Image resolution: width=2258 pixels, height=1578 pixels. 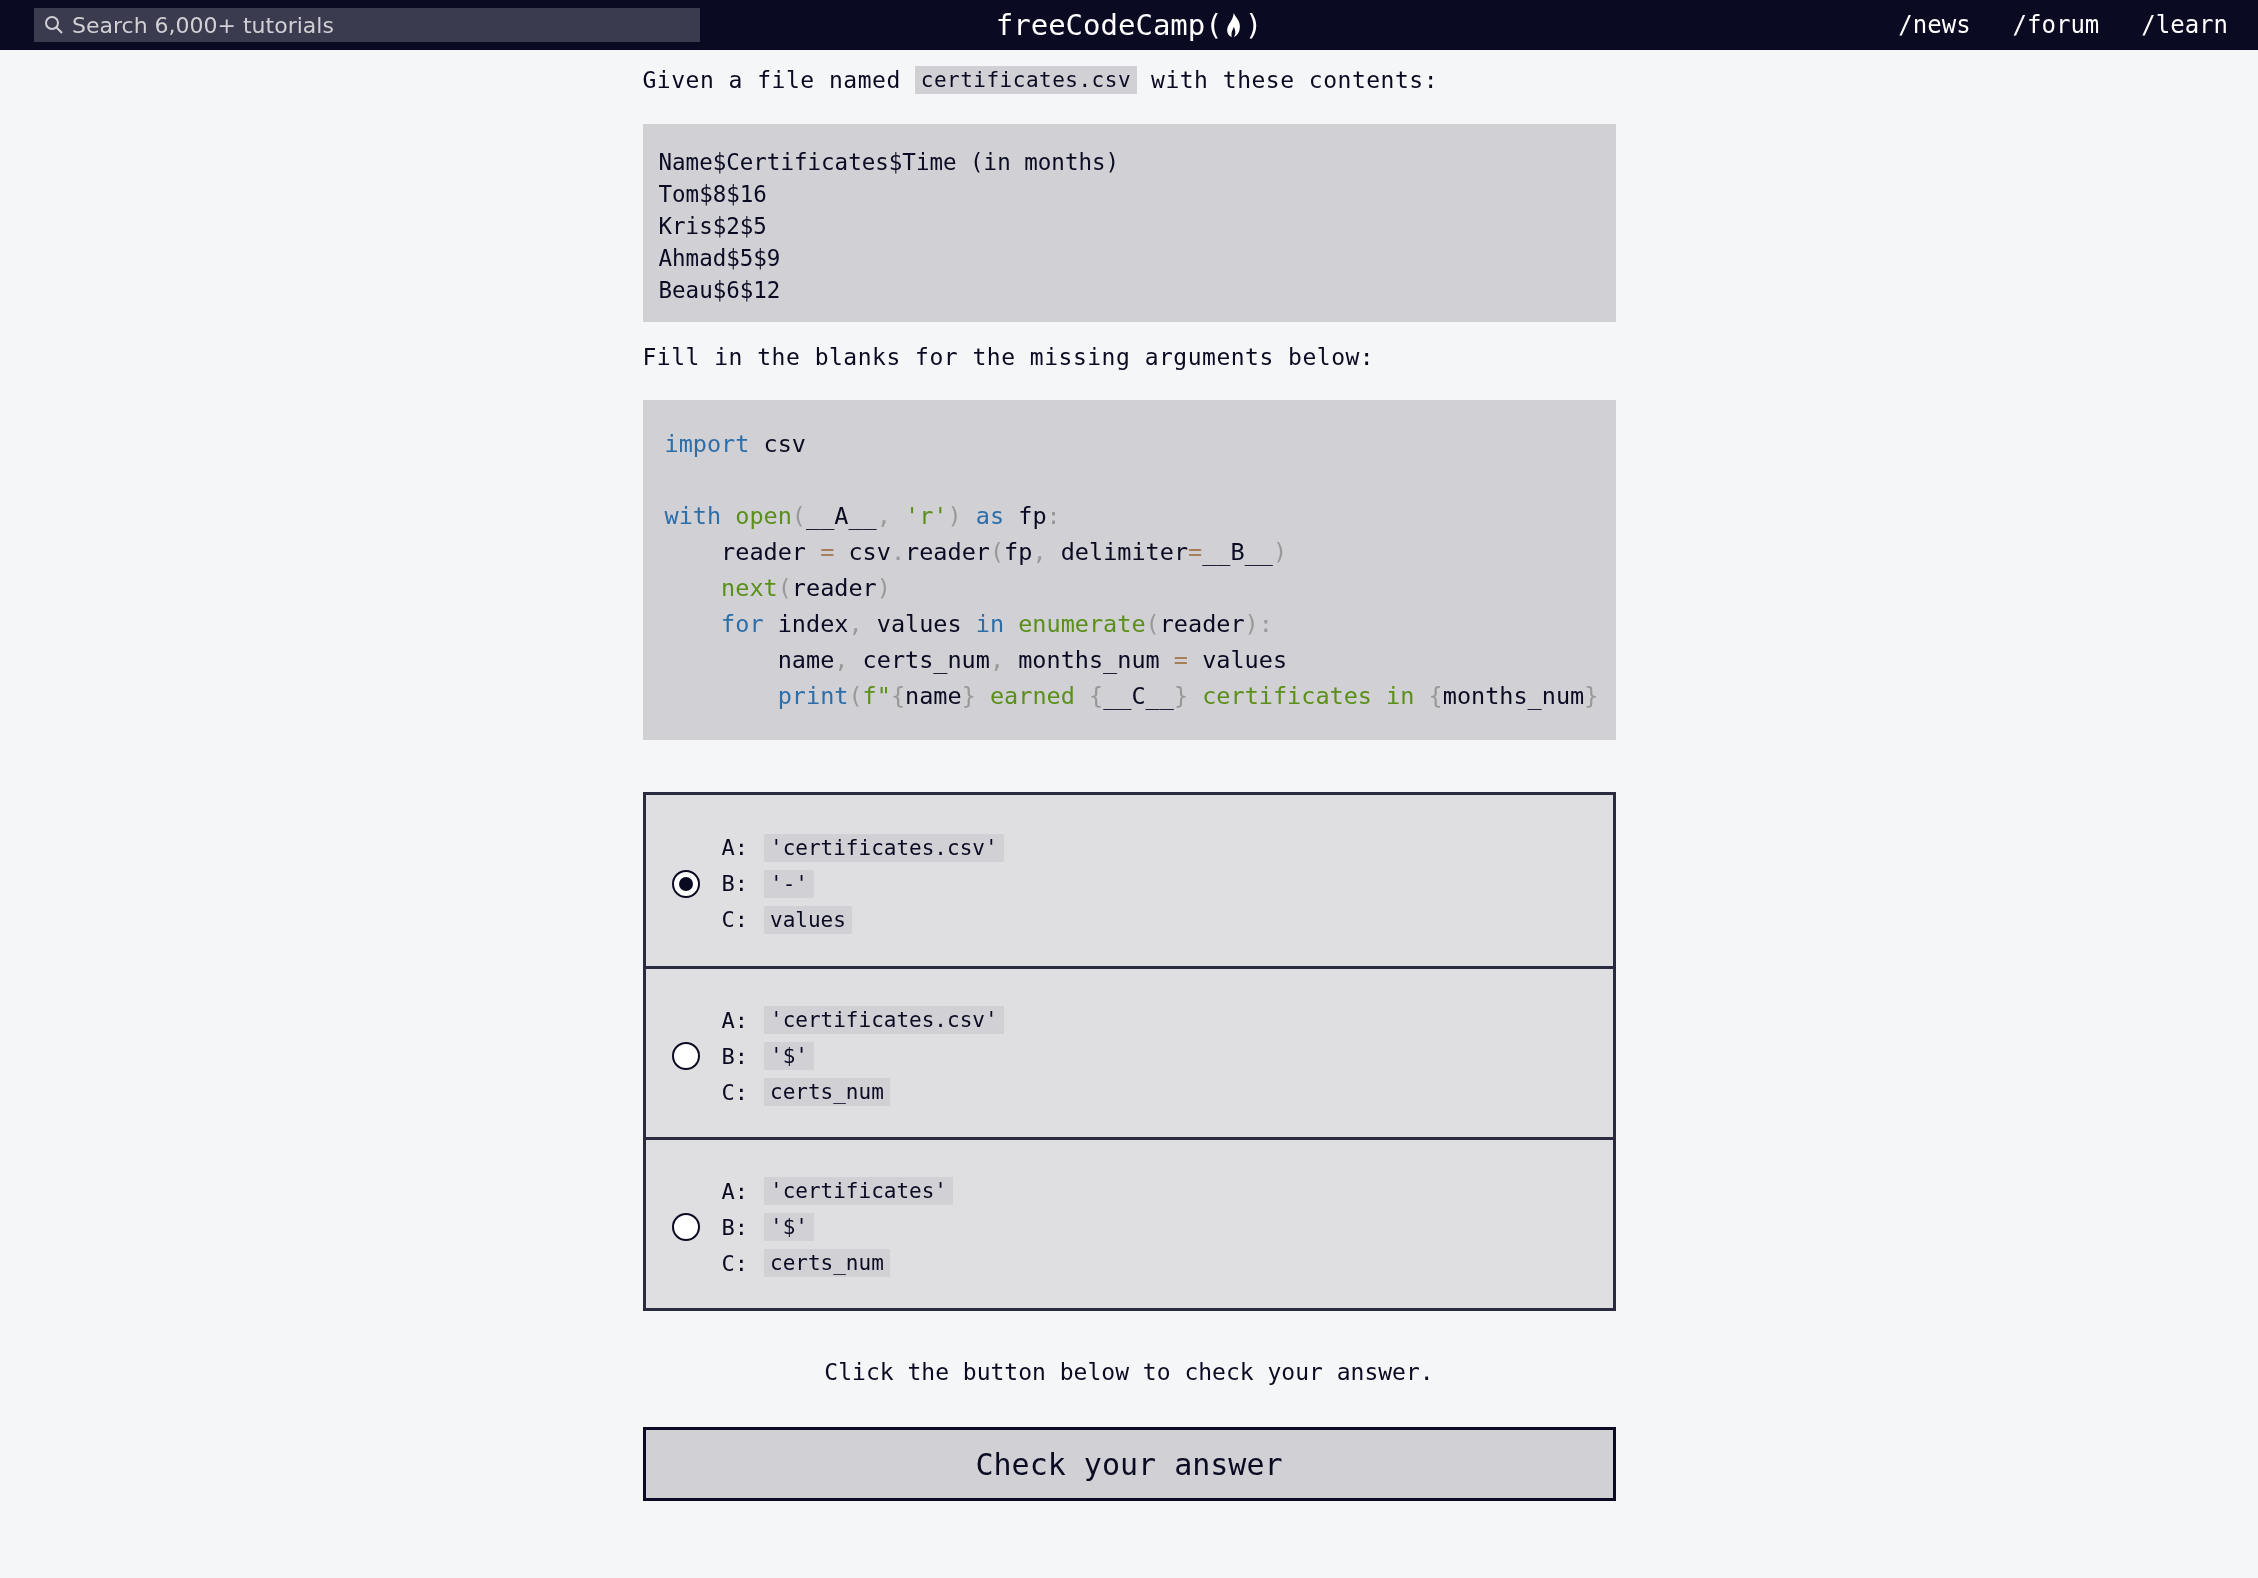 I want to click on code-line: print(f"{name} earned {__C__} certificates in {months_num}, so click(x=1188, y=696).